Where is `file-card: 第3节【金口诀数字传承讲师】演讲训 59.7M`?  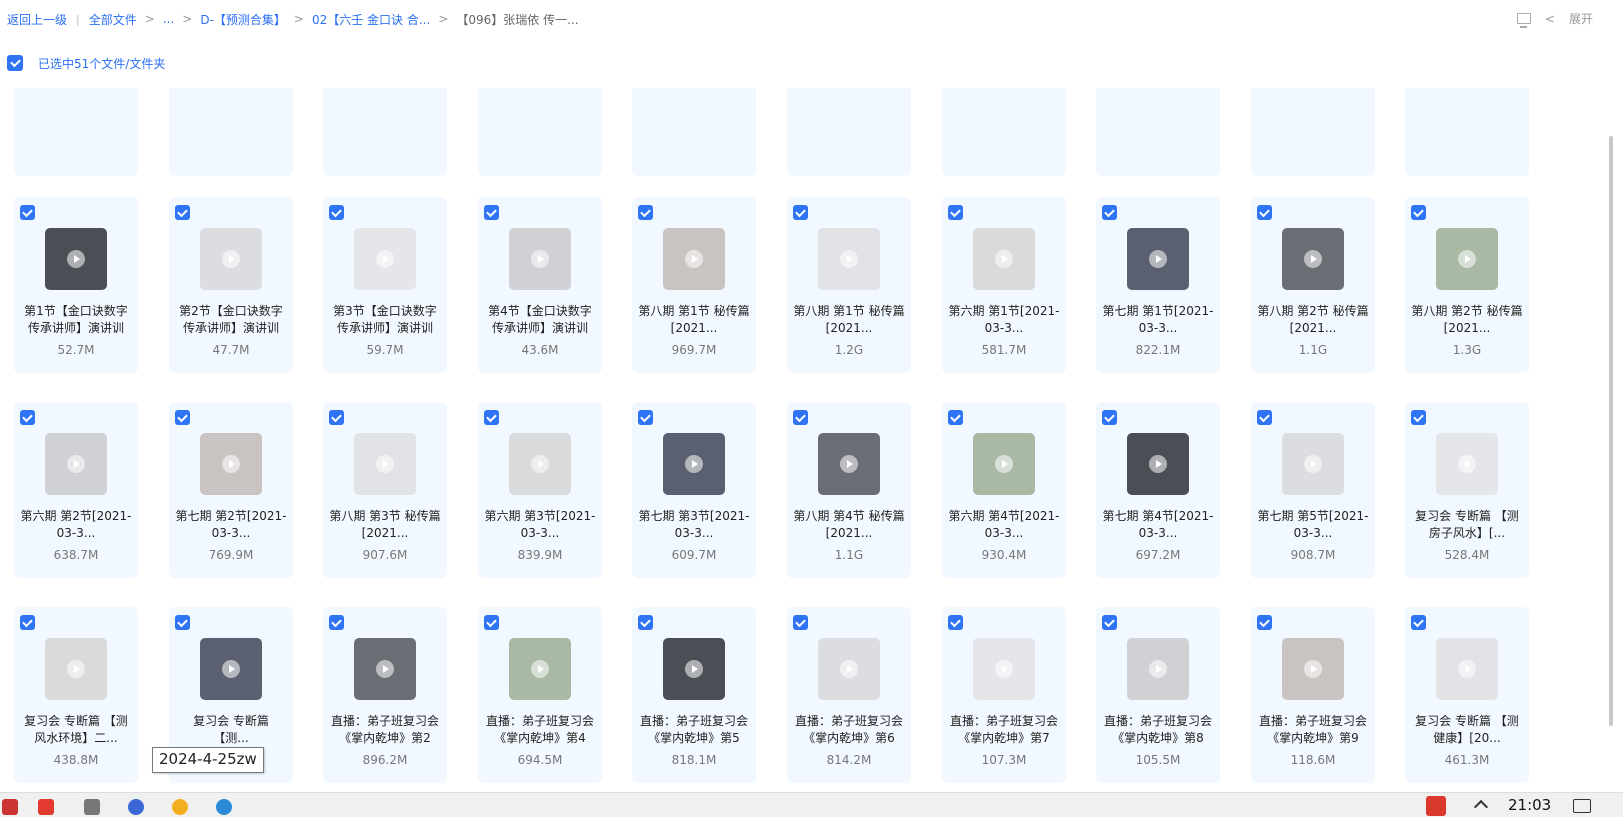 file-card: 第3节【金口诀数字传承讲师】演讲训 59.7M is located at coordinates (385, 285).